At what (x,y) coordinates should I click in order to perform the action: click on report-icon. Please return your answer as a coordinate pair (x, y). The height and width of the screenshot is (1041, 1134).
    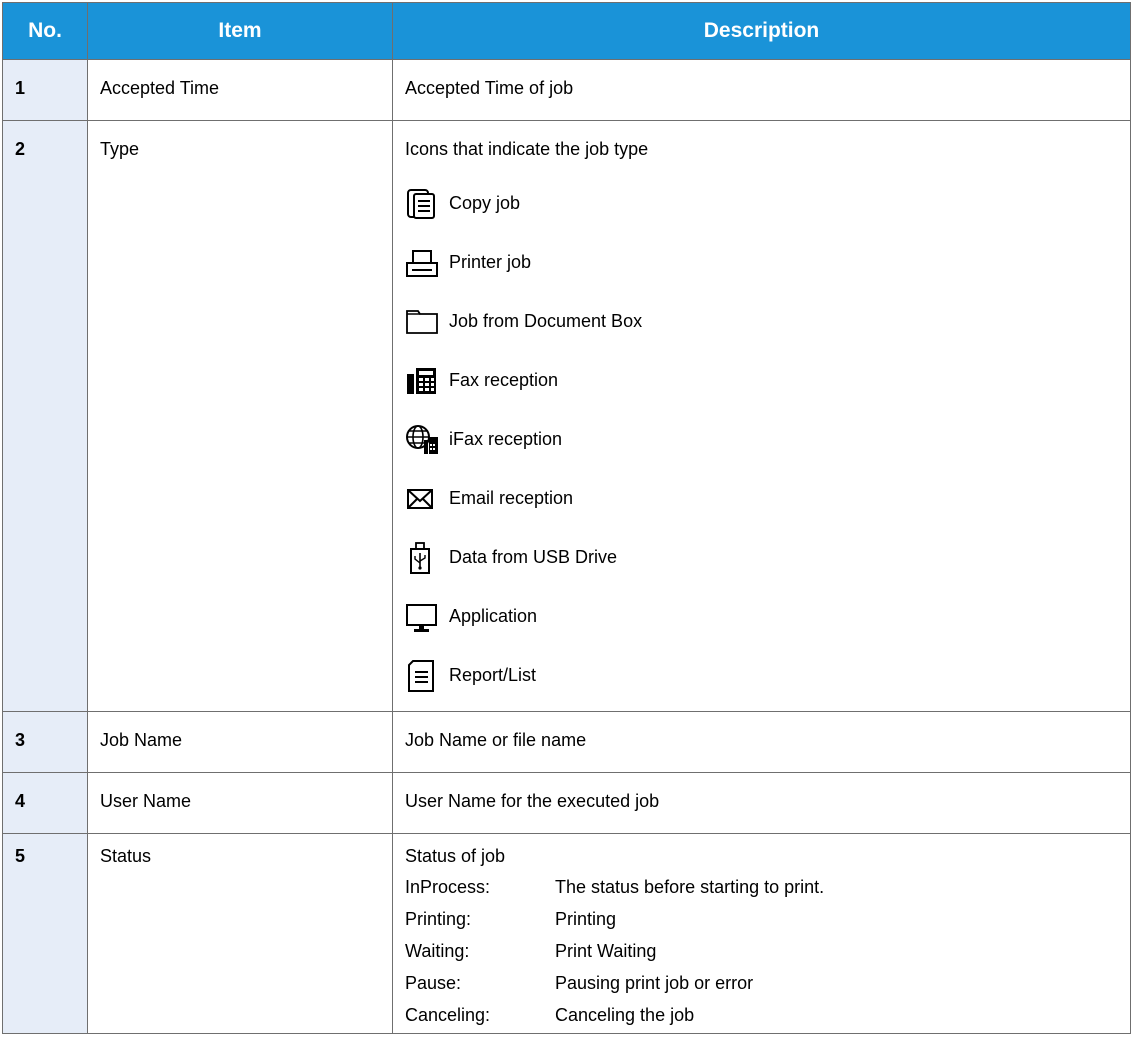
    Looking at the image, I should click on (425, 676).